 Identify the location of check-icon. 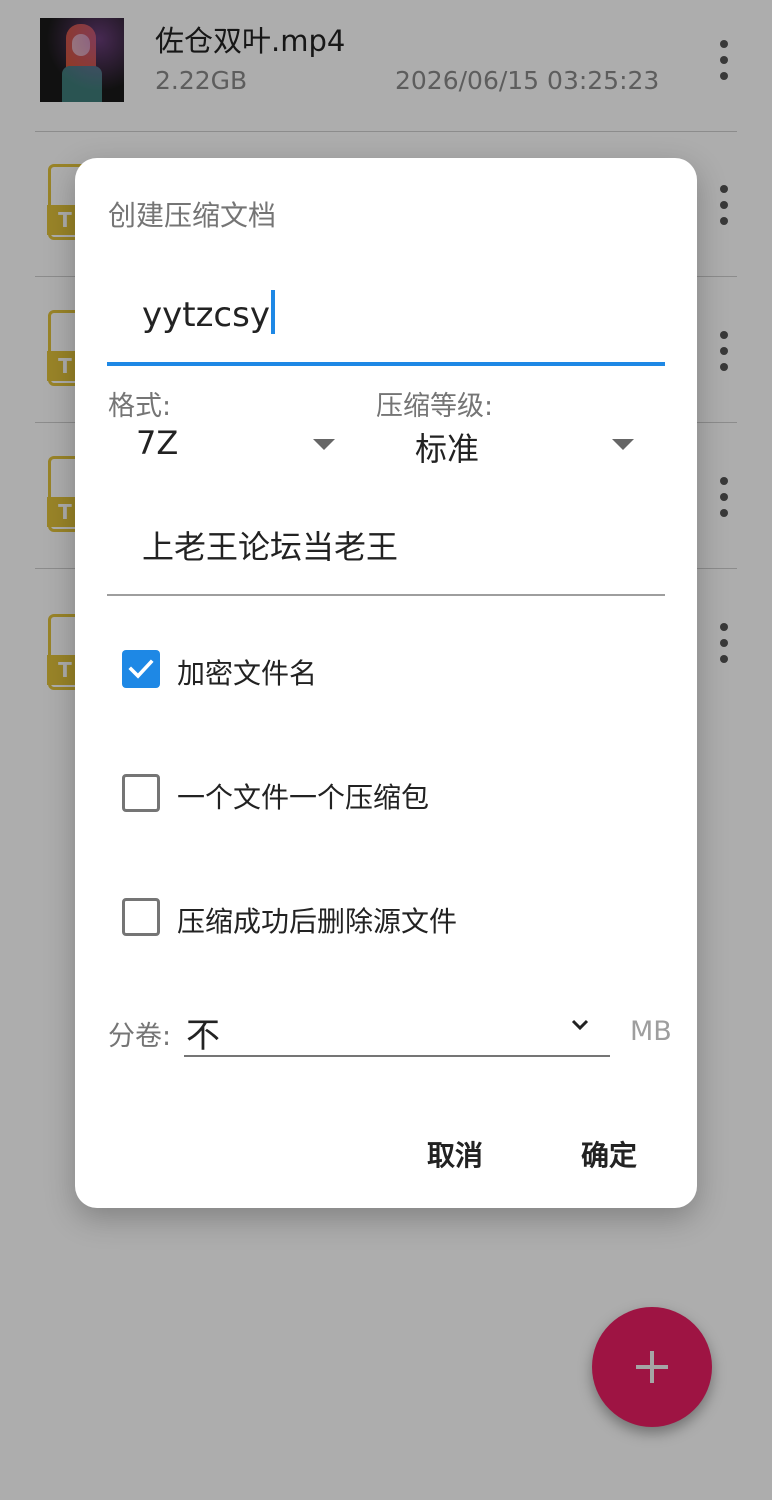
(141, 669).